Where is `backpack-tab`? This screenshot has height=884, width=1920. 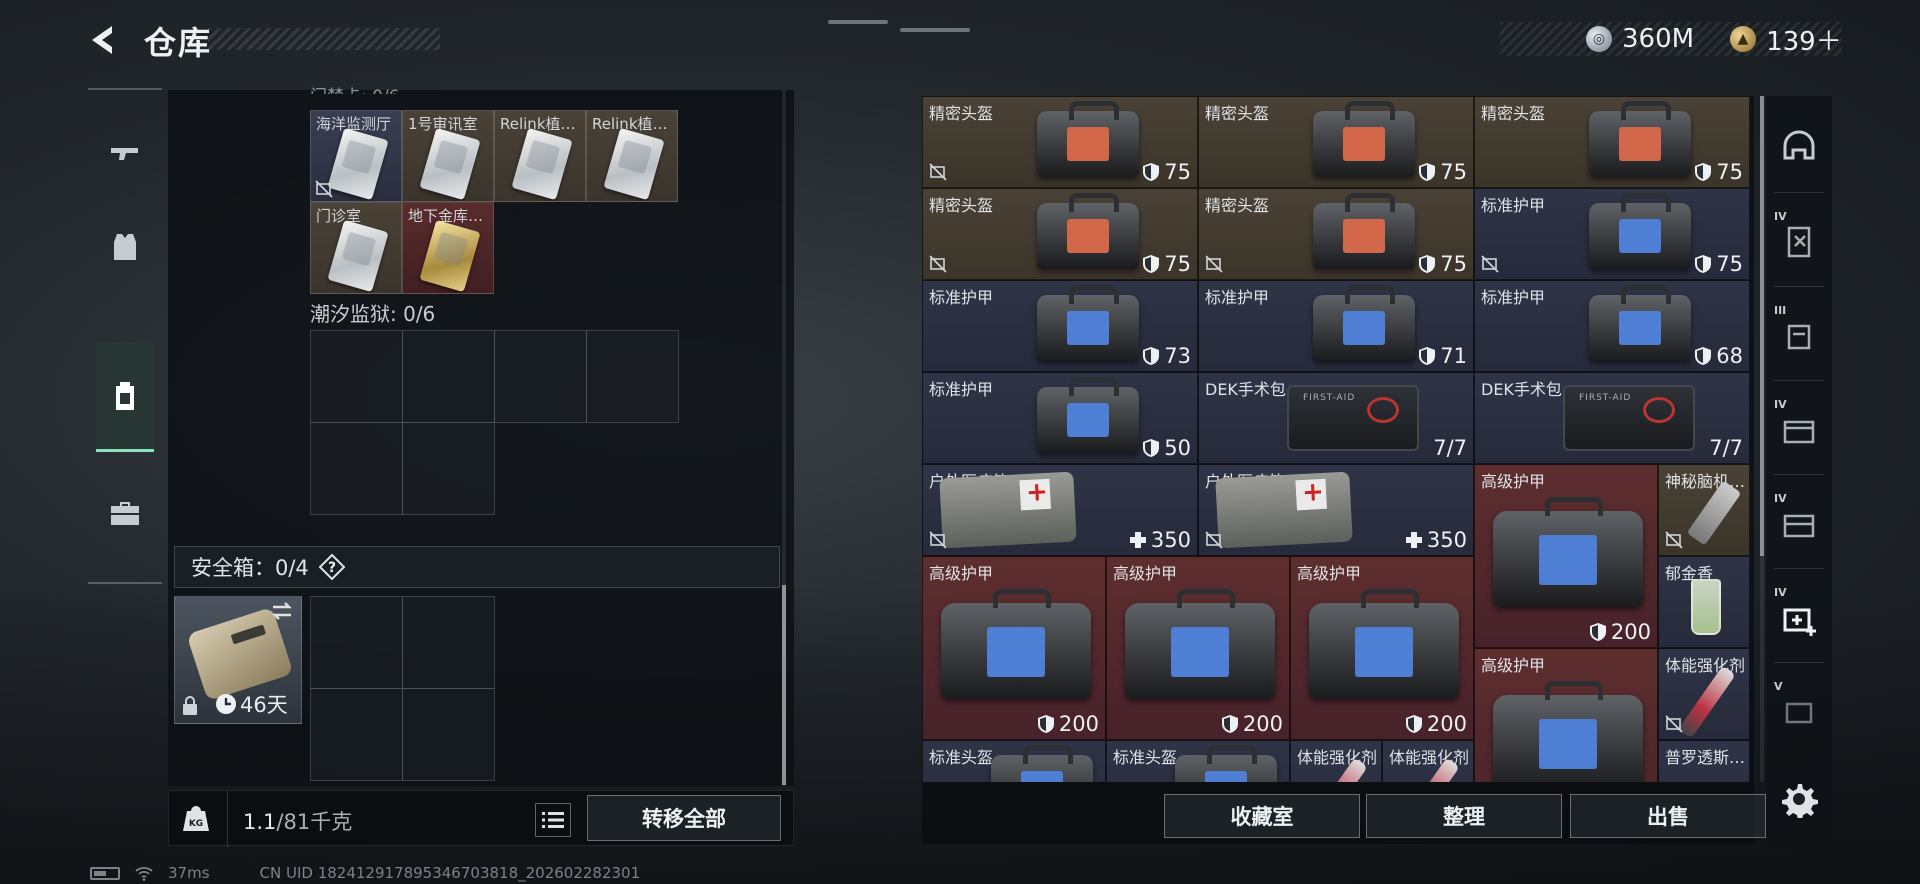 backpack-tab is located at coordinates (125, 397).